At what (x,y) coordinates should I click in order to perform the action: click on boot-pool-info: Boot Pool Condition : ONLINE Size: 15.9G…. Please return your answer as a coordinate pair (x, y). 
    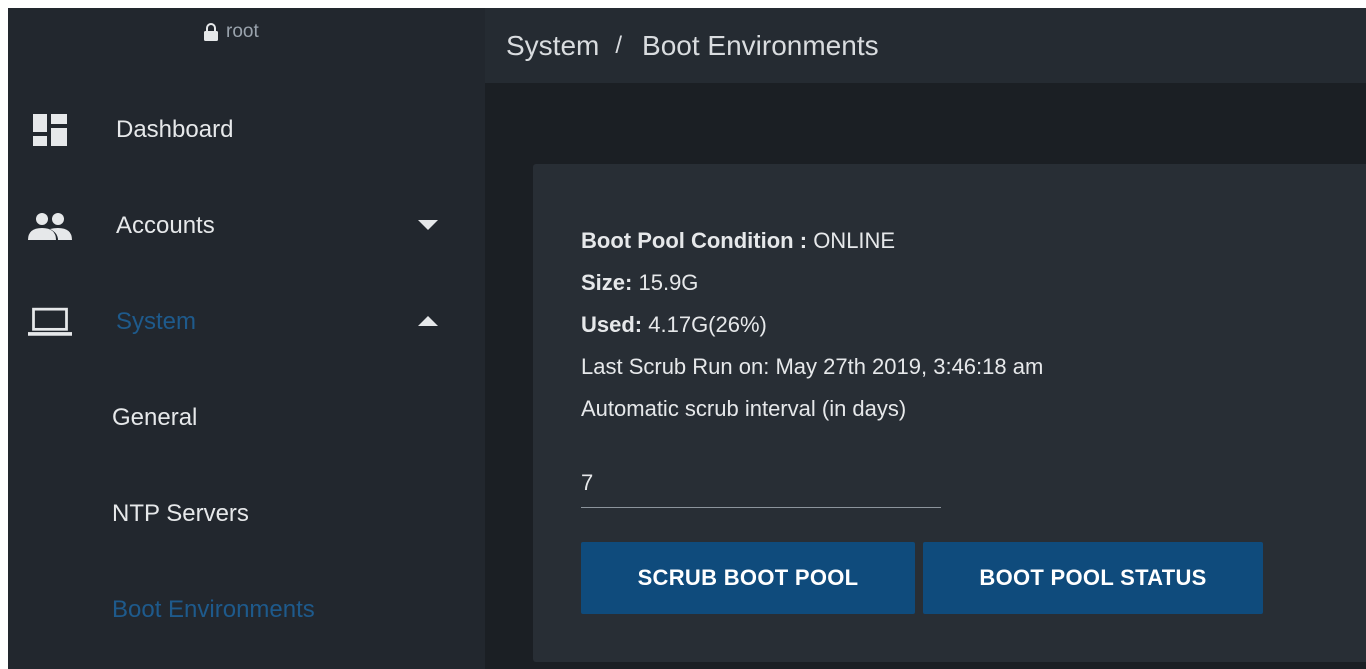
    Looking at the image, I should click on (812, 325).